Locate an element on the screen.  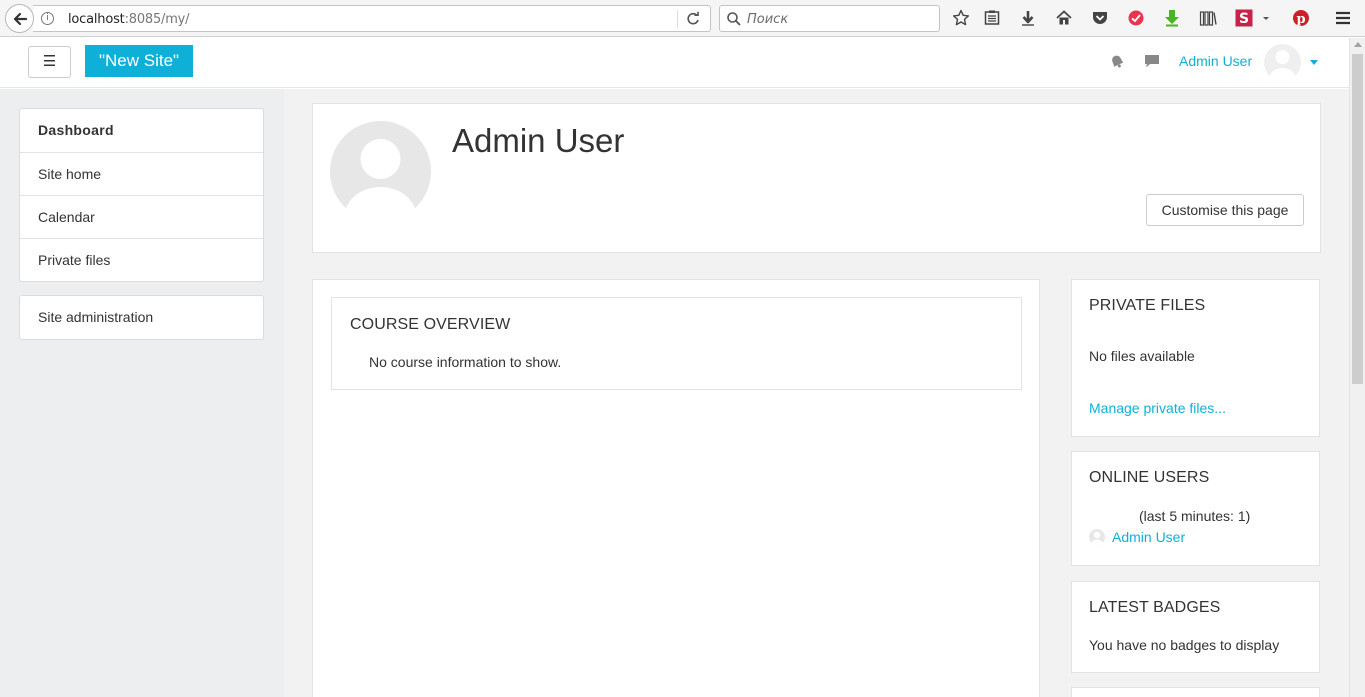
address-bar: i localhost:8085/my/ is located at coordinates (372, 18).